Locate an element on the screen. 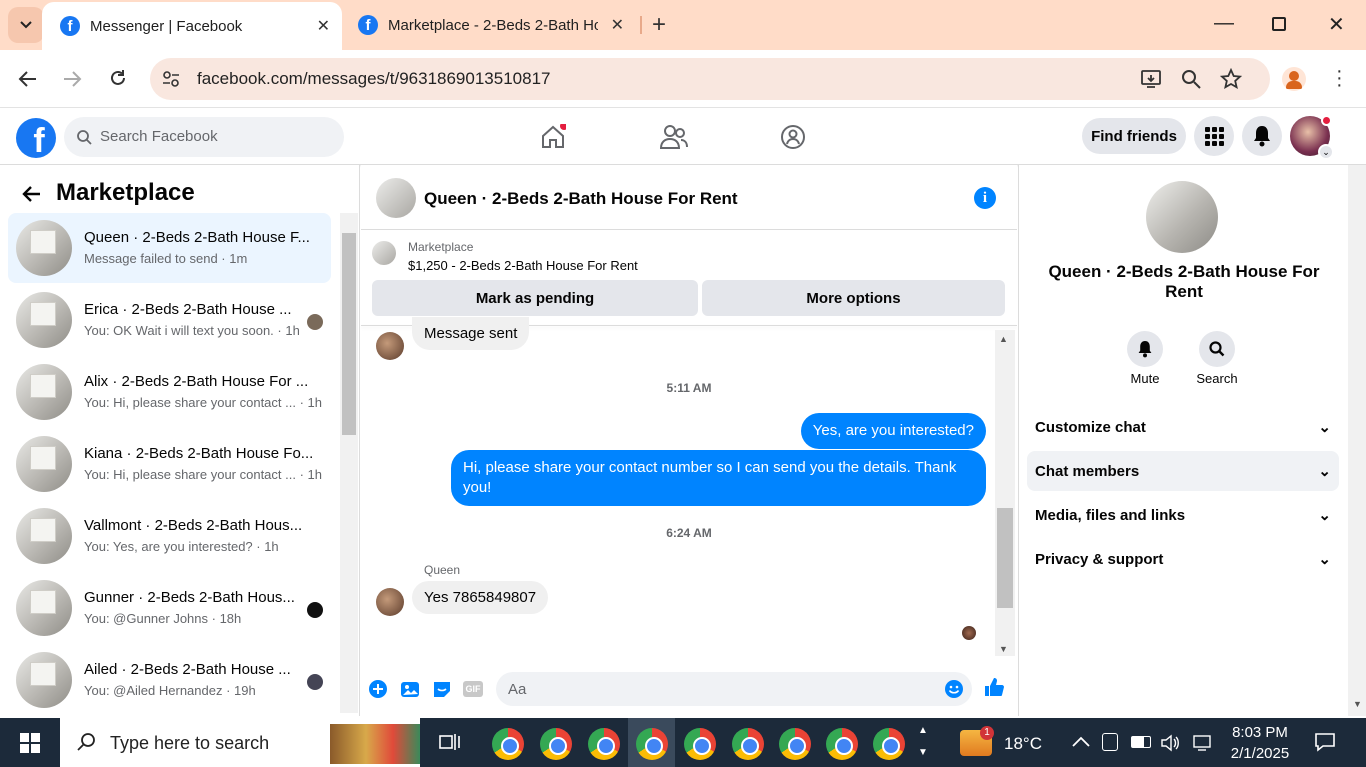 The height and width of the screenshot is (767, 1366). zoom-icon is located at coordinates (1191, 79).